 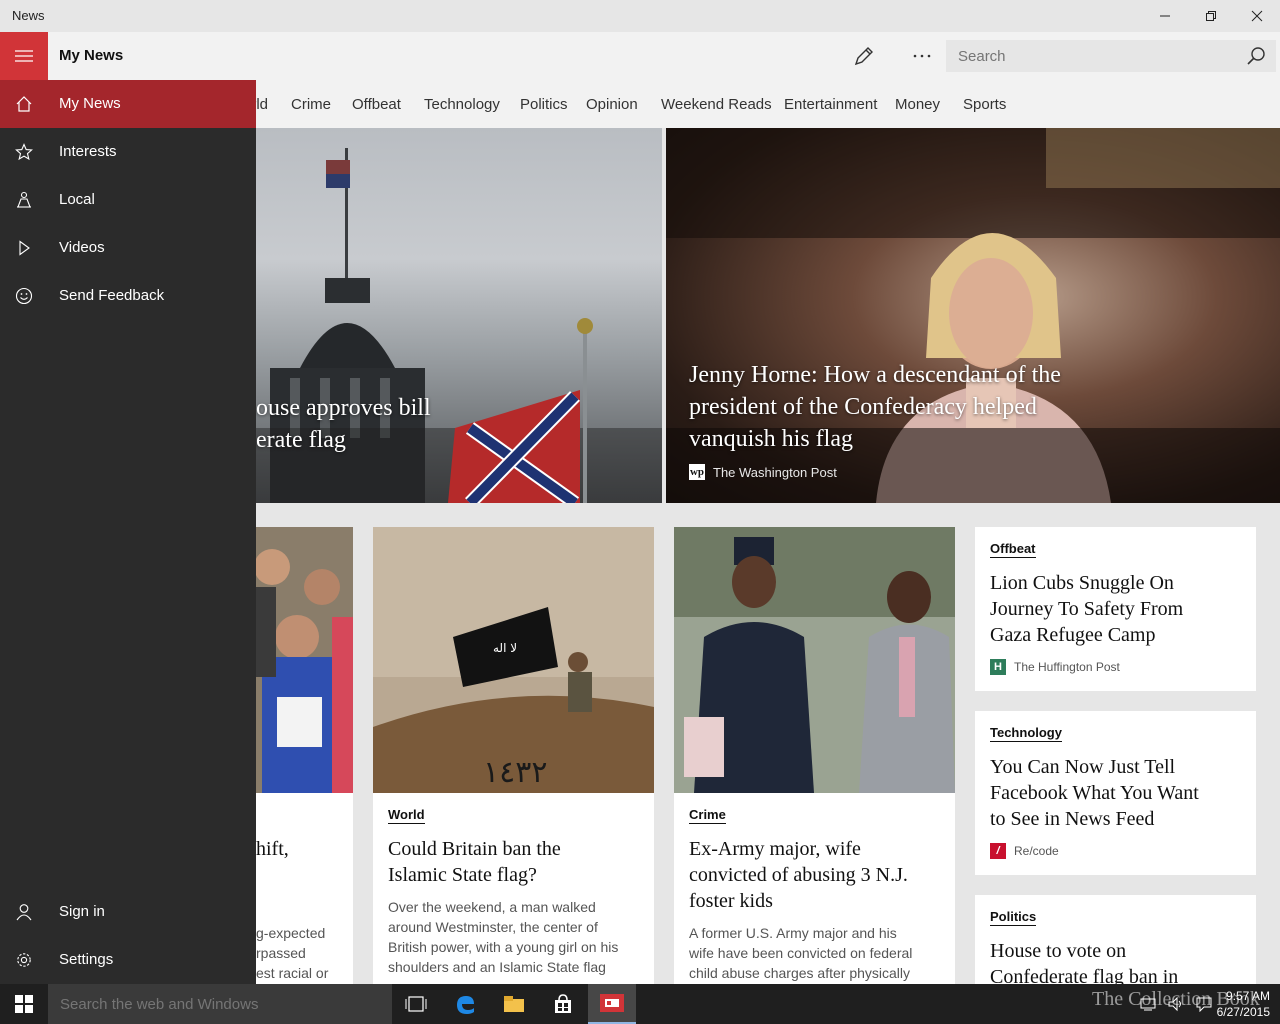 I want to click on tab-technology: Technology, so click(x=462, y=104).